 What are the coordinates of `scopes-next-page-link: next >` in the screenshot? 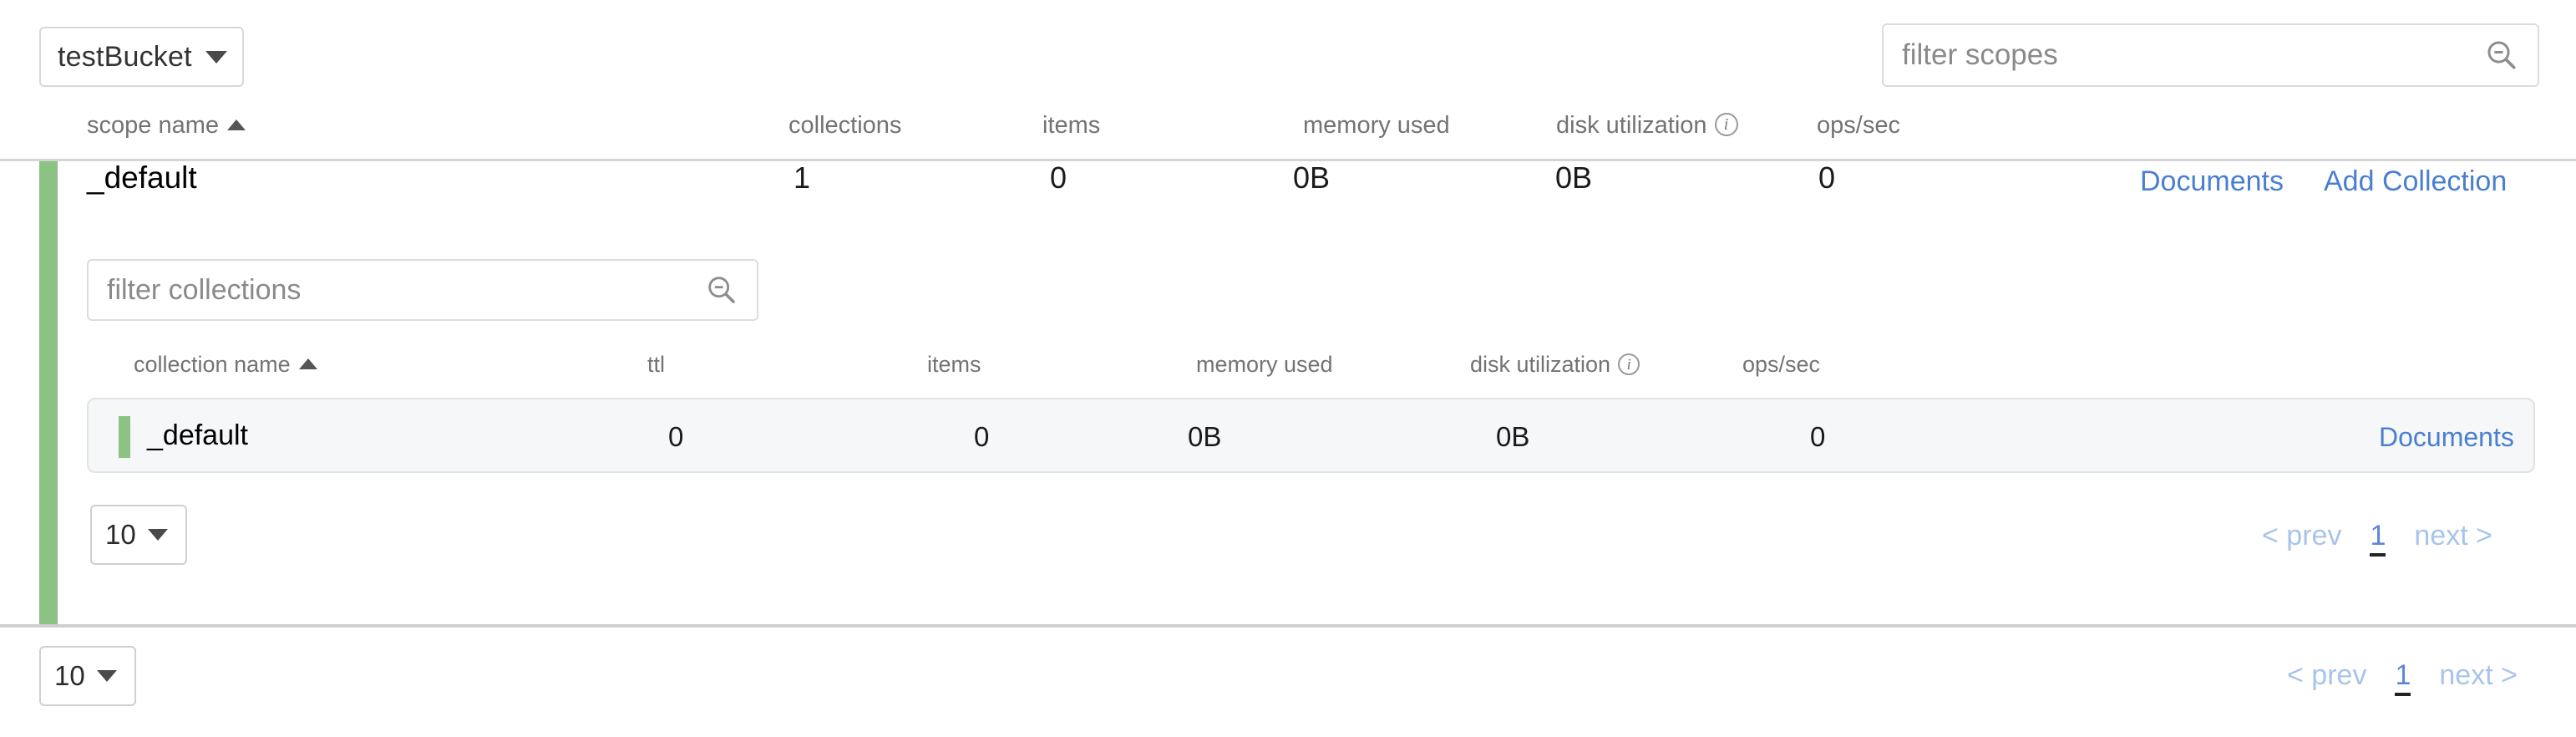 It's located at (2478, 675).